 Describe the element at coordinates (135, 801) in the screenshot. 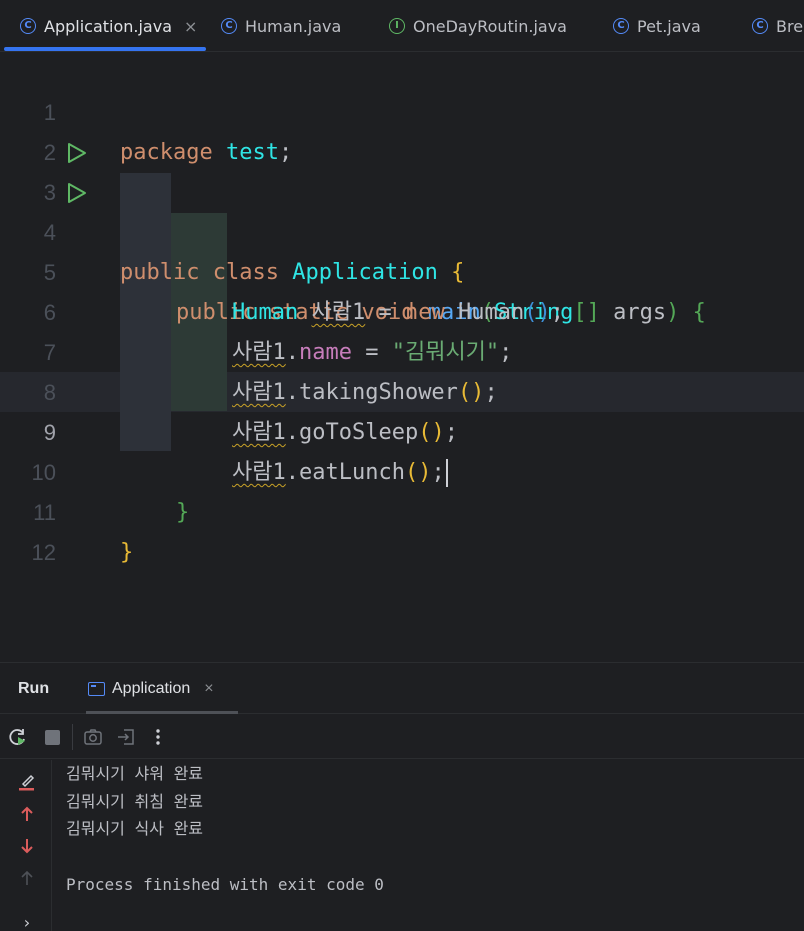

I see `console-line: 김뭐시기 취침 완료` at that location.